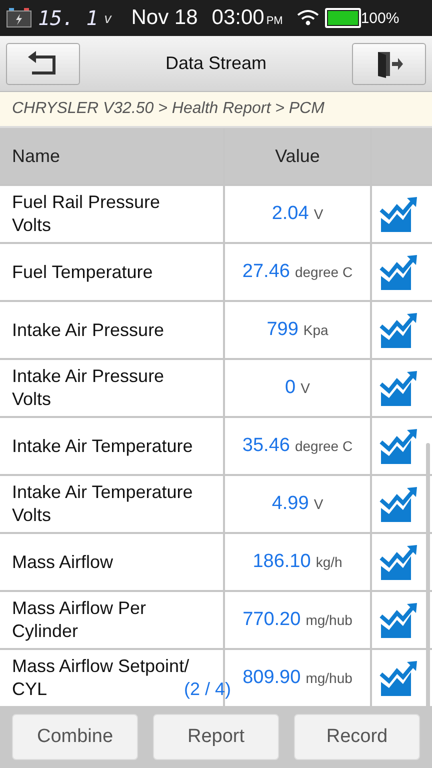  What do you see at coordinates (111, 446) in the screenshot?
I see `parameter-name: Intake Air Temperature` at bounding box center [111, 446].